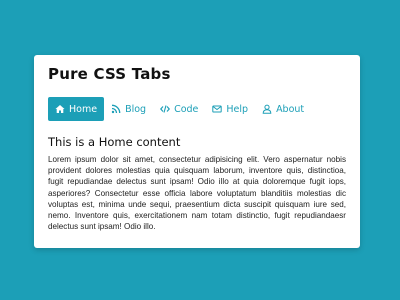 This screenshot has width=400, height=300. Describe the element at coordinates (114, 142) in the screenshot. I see `content-heading: This is a Home content` at that location.